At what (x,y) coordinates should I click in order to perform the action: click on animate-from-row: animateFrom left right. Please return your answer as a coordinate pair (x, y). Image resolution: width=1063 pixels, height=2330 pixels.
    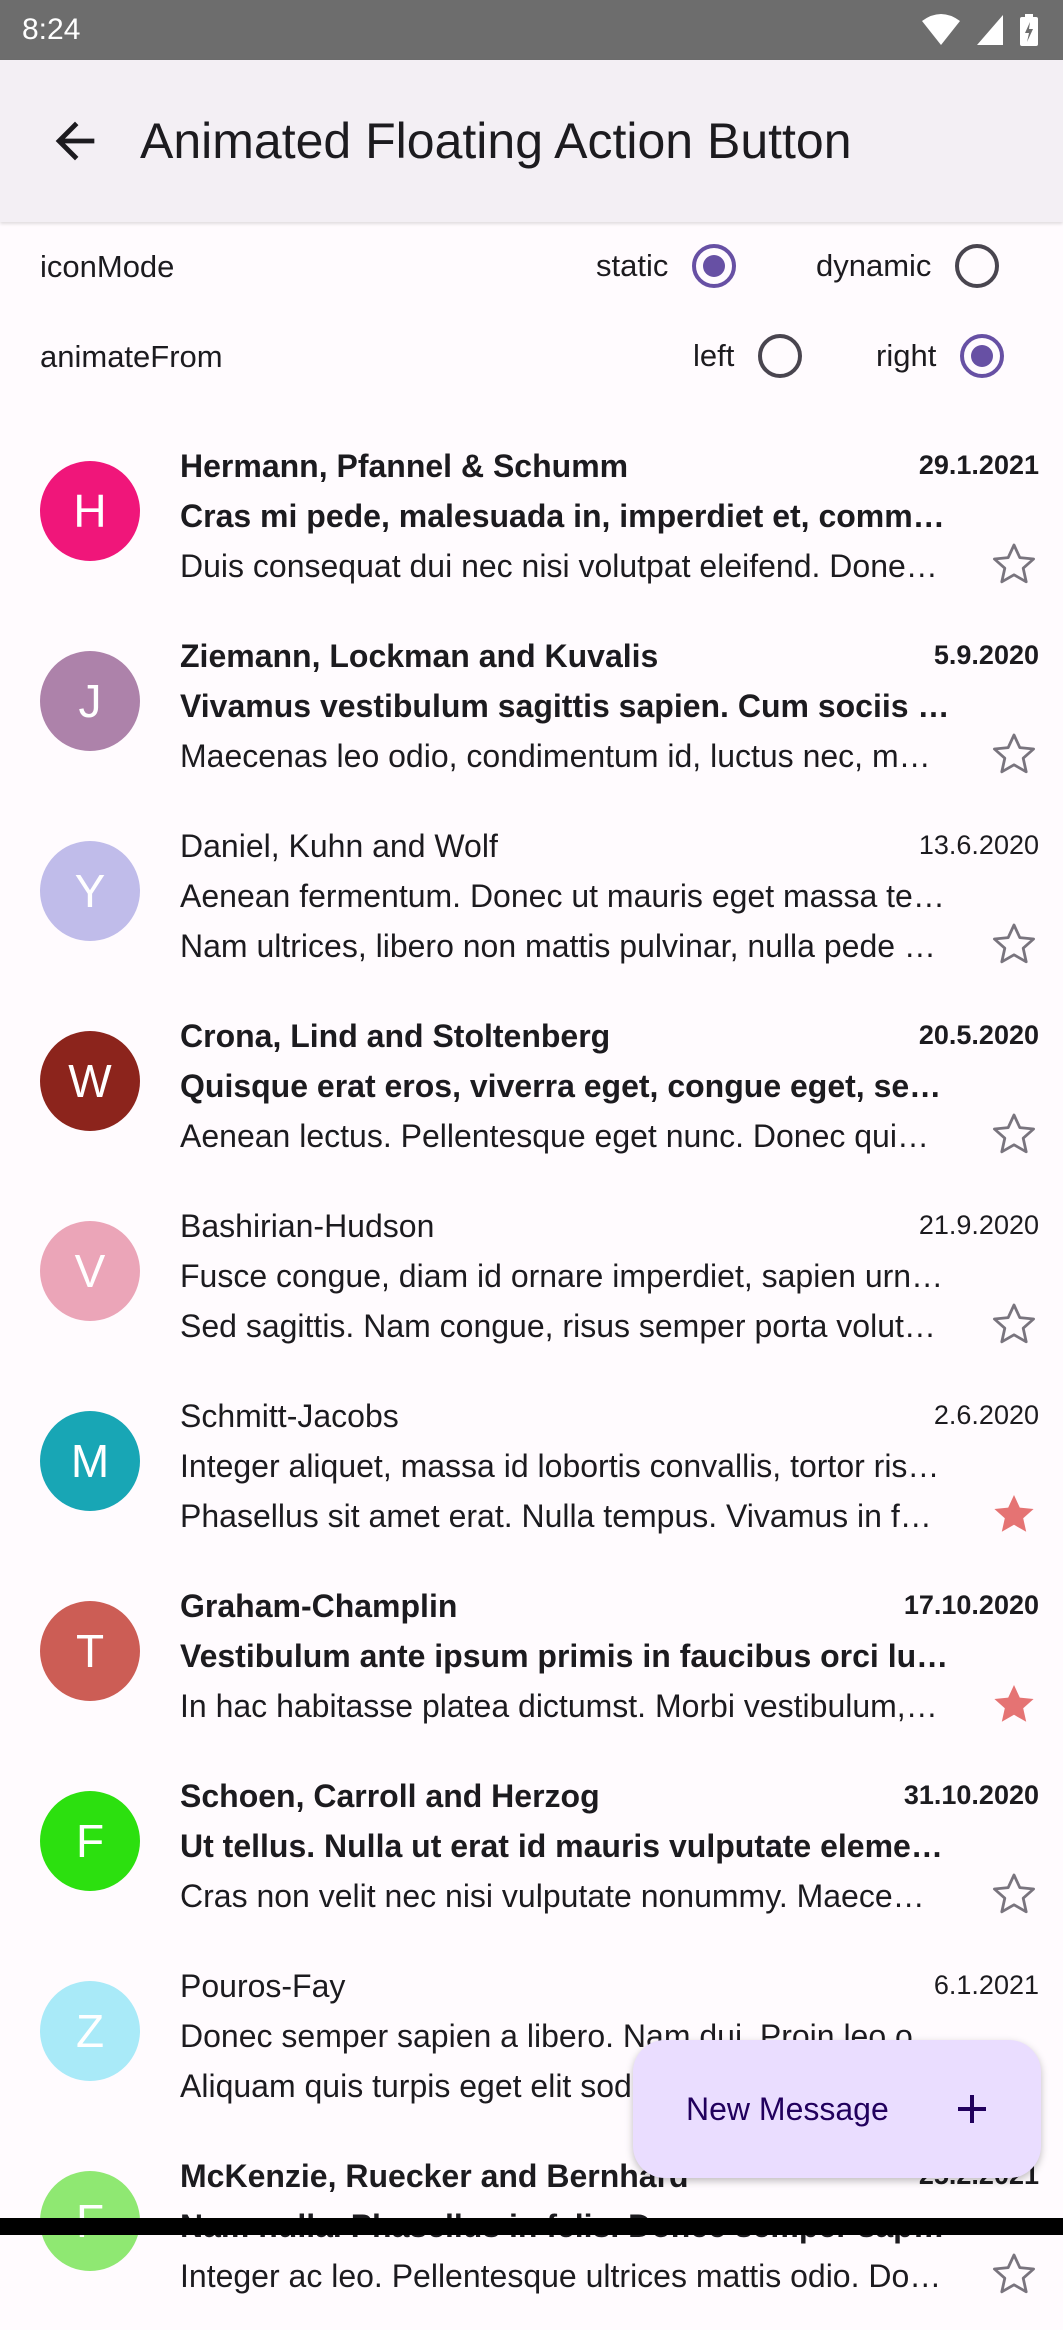
    Looking at the image, I should click on (531, 356).